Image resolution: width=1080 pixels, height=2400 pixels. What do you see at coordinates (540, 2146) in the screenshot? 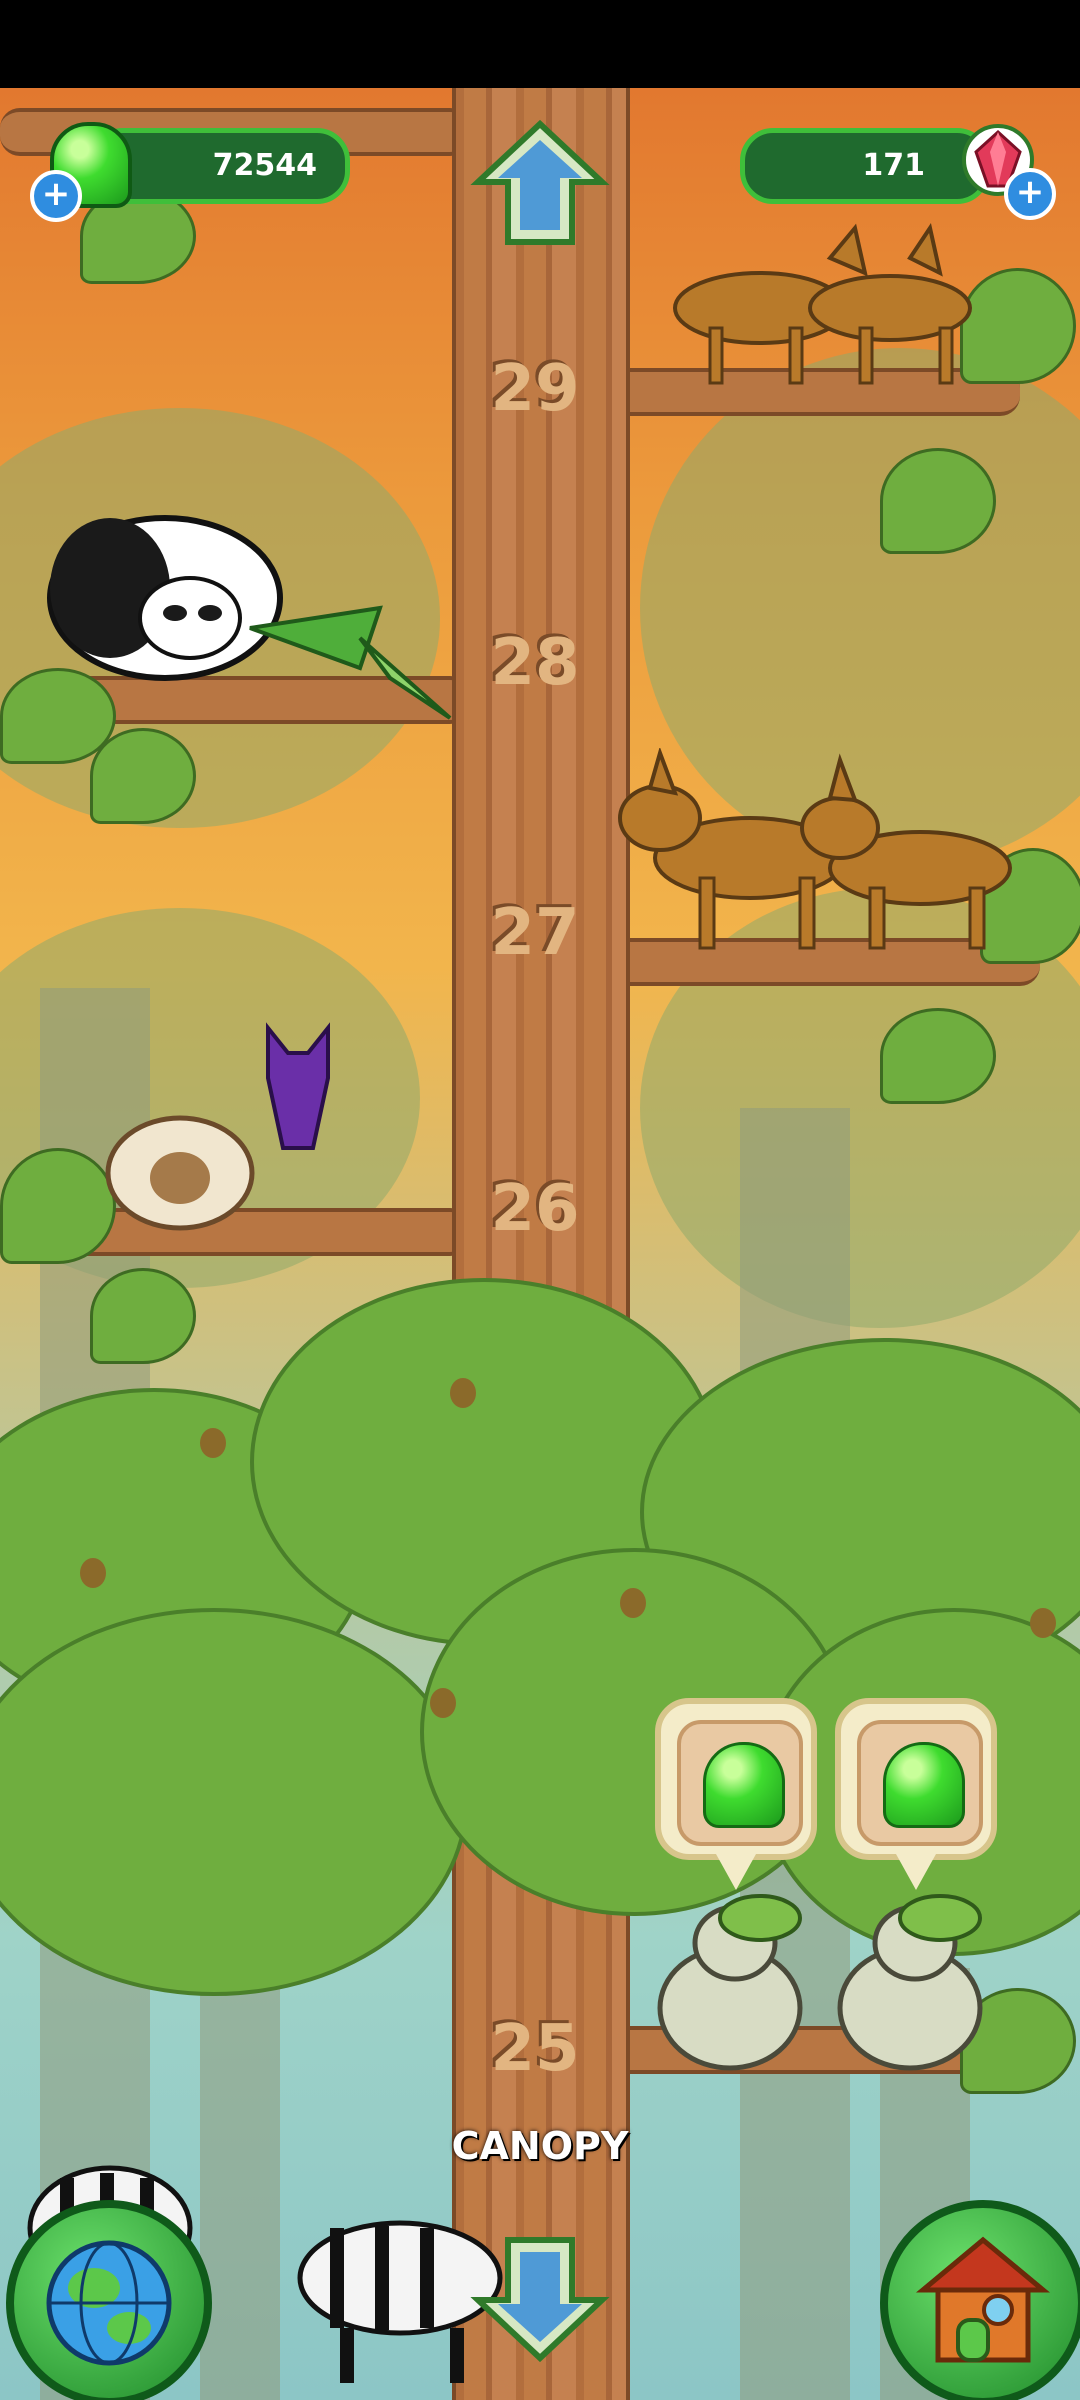
I see `biome-label: CANOPY` at bounding box center [540, 2146].